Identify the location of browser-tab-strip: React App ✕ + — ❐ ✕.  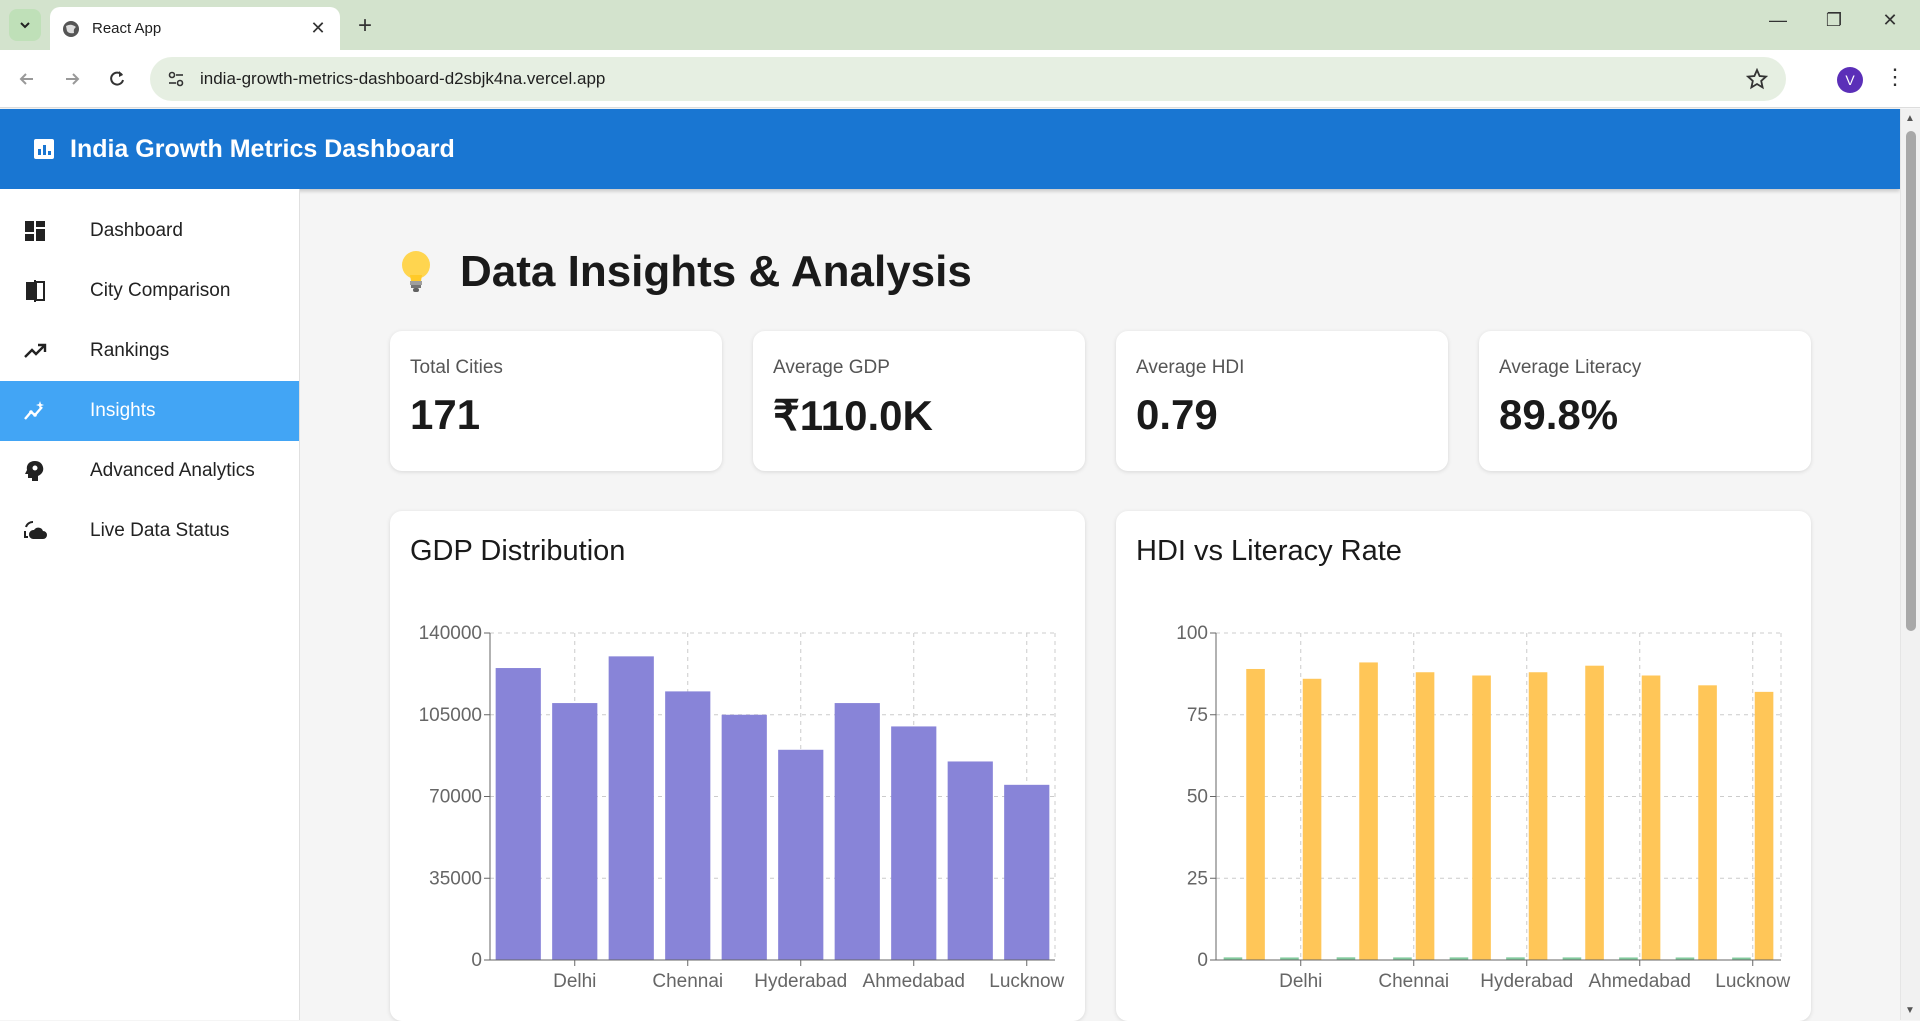
(960, 25).